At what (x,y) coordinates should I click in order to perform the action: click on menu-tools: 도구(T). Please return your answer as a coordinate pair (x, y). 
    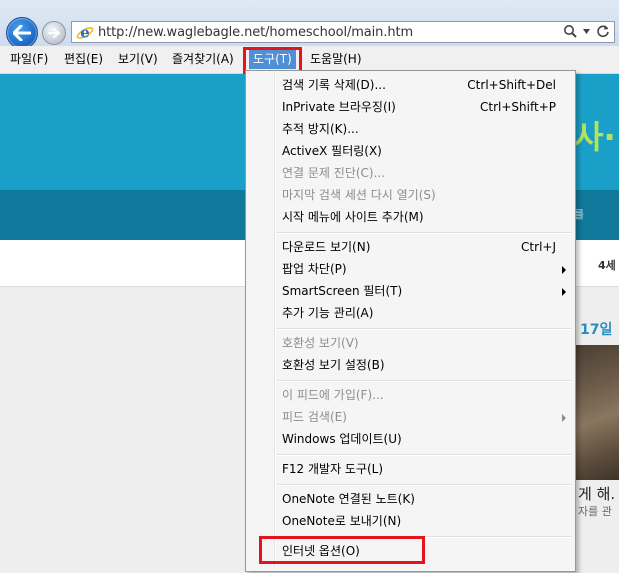
    Looking at the image, I should click on (272, 59).